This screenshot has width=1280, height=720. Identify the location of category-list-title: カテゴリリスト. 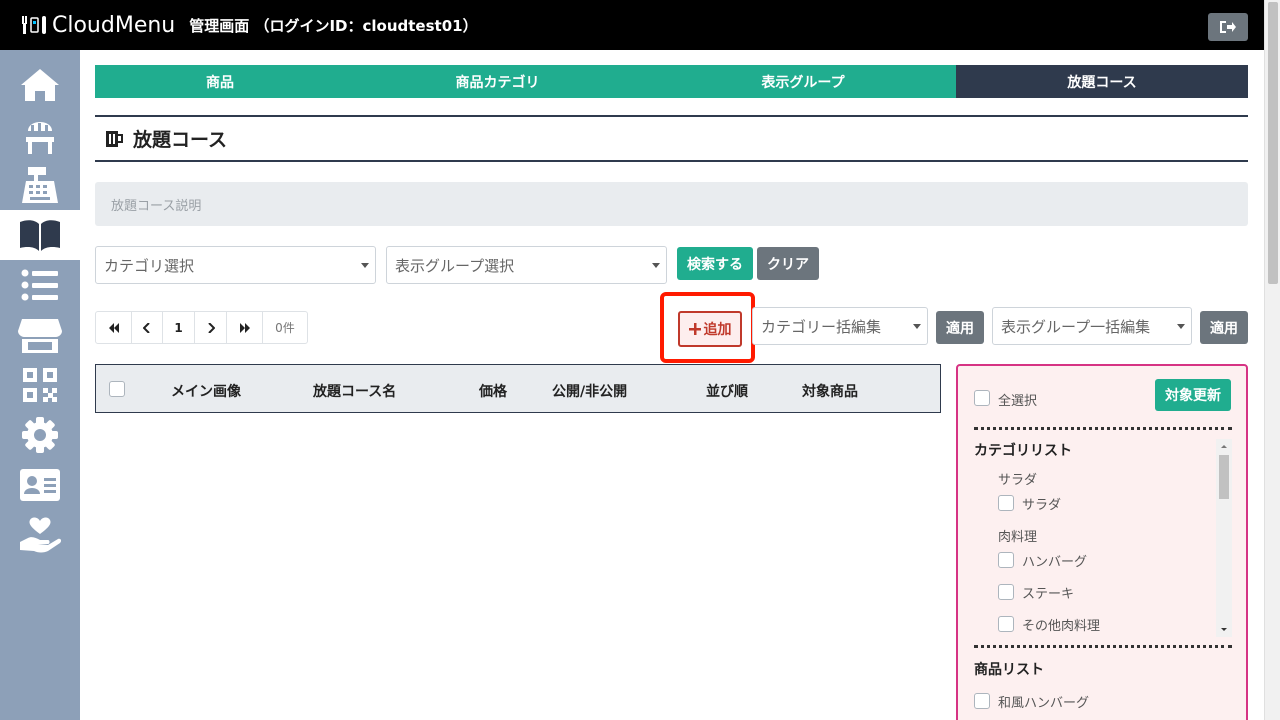
(1023, 451).